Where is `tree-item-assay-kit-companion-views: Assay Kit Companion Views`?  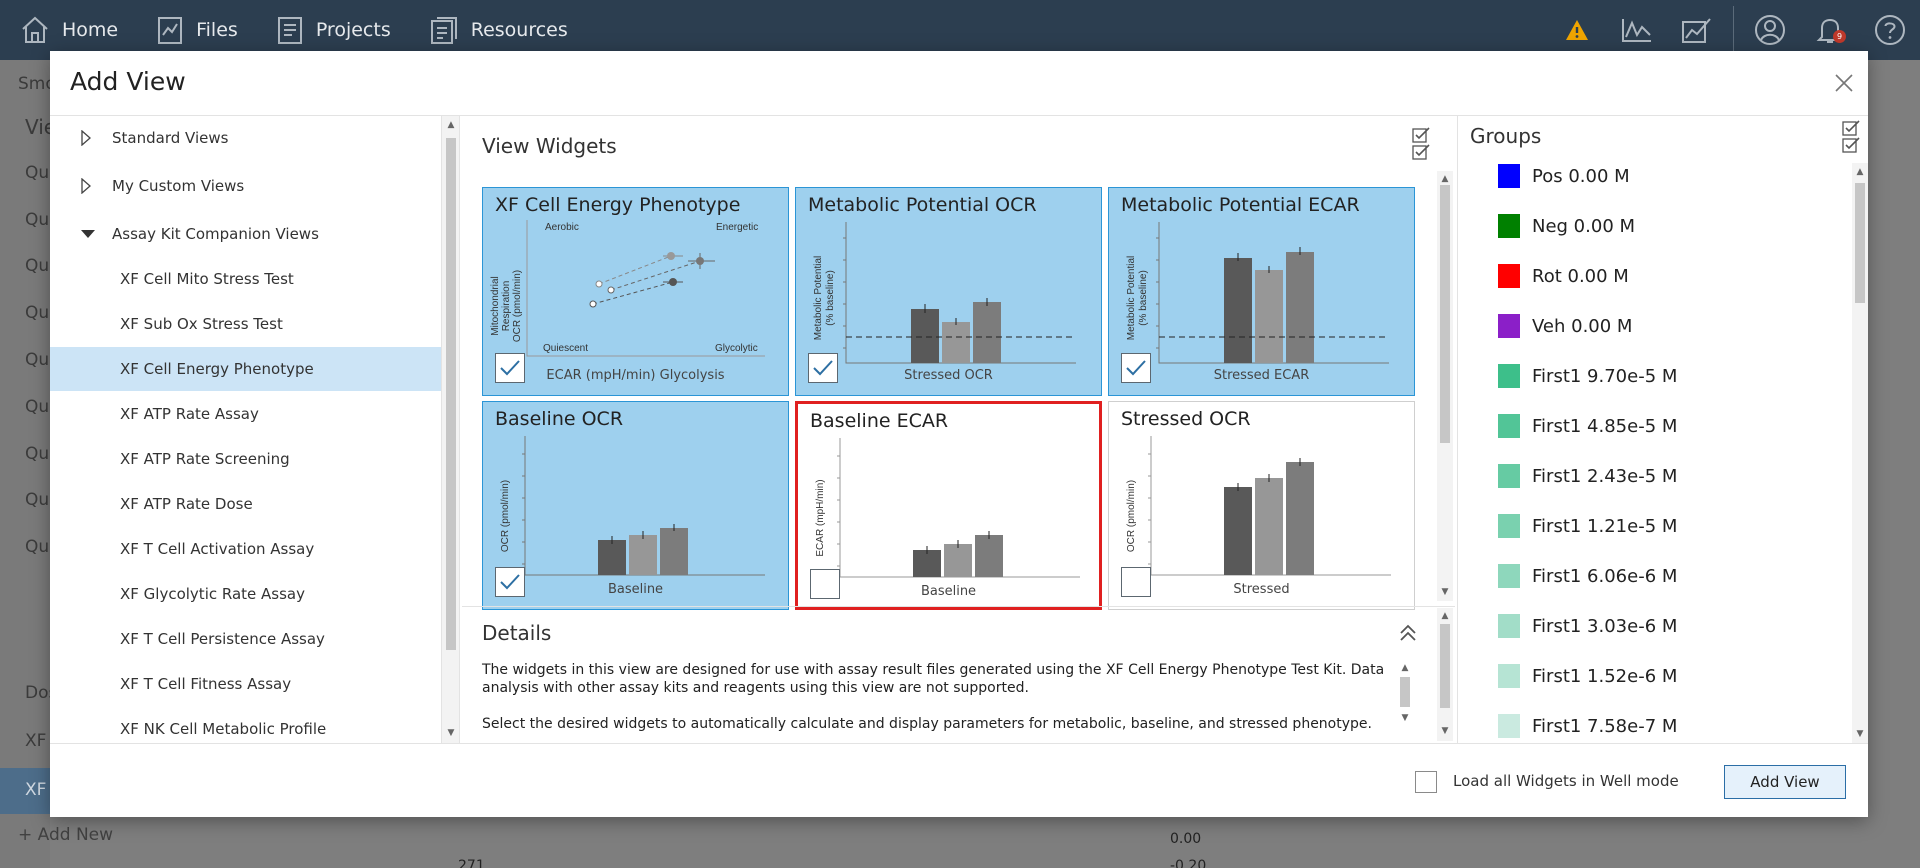
tree-item-assay-kit-companion-views: Assay Kit Companion Views is located at coordinates (245, 234).